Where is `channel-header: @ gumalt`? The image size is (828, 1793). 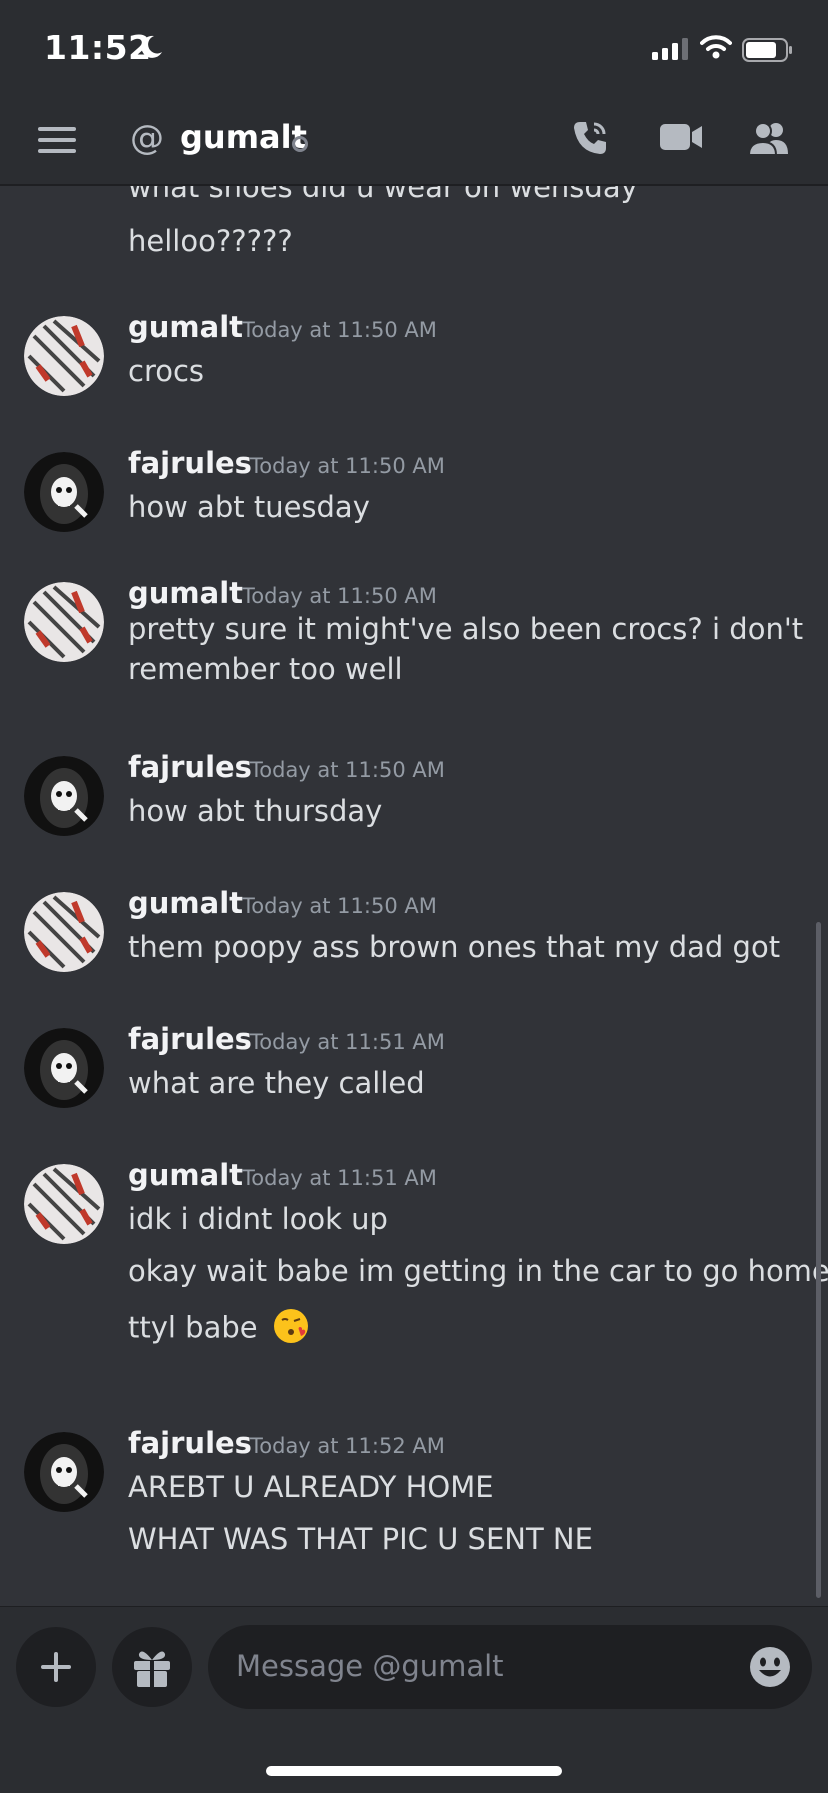
channel-header: @ gumalt is located at coordinates (414, 141).